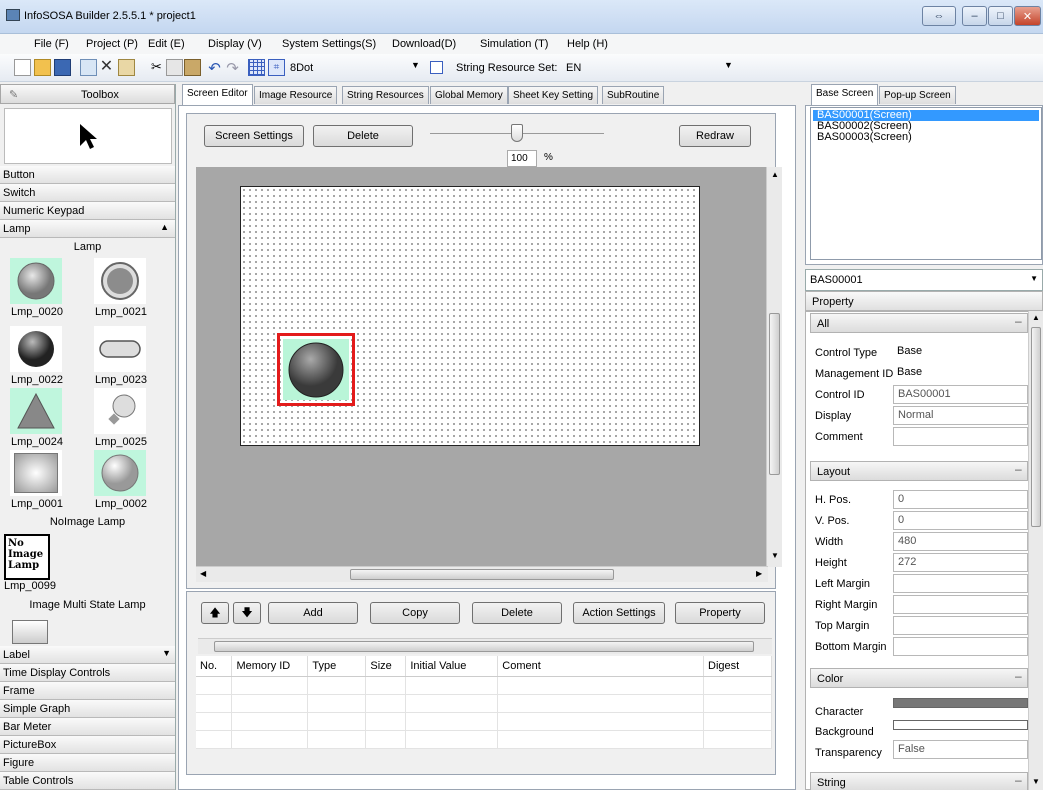  Describe the element at coordinates (919, 781) in the screenshot. I see `section-string: String` at that location.